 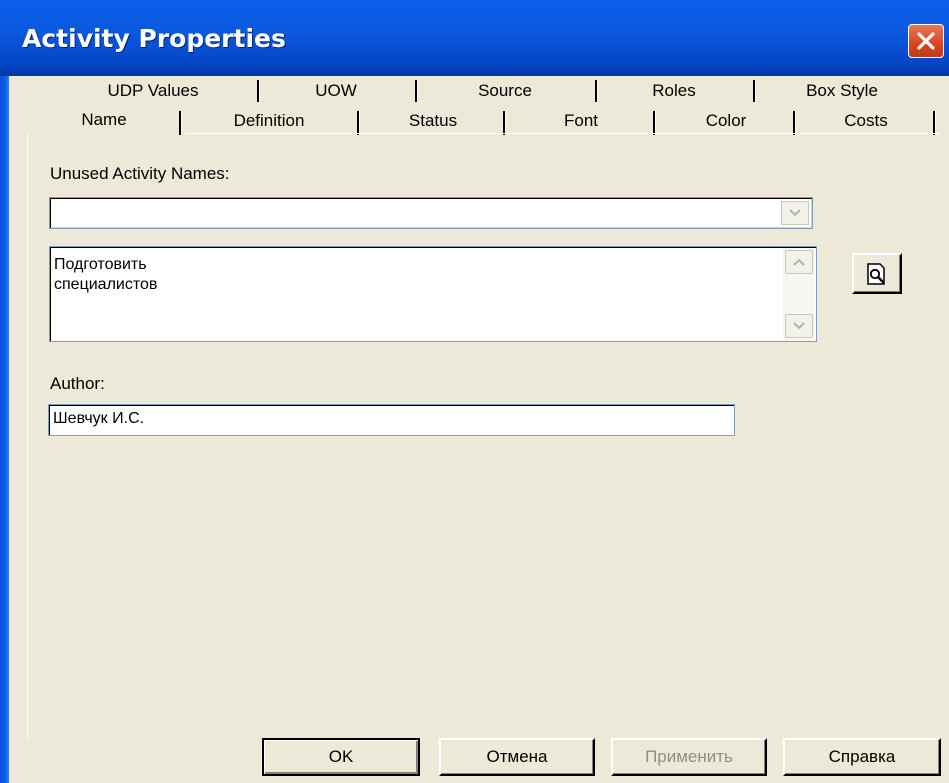 What do you see at coordinates (517, 757) in the screenshot?
I see `cancel-button: Отмена` at bounding box center [517, 757].